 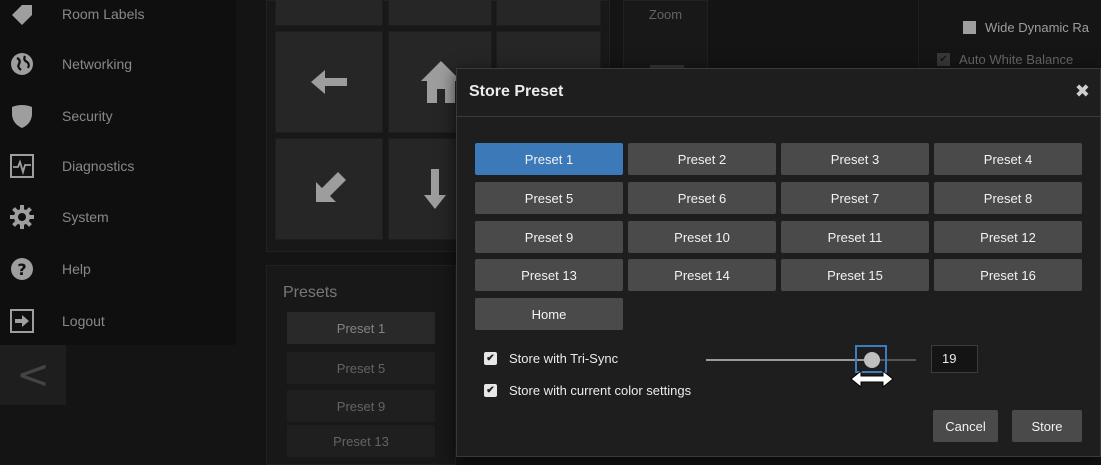 I want to click on preset-12-button: Preset 12, so click(x=1008, y=237).